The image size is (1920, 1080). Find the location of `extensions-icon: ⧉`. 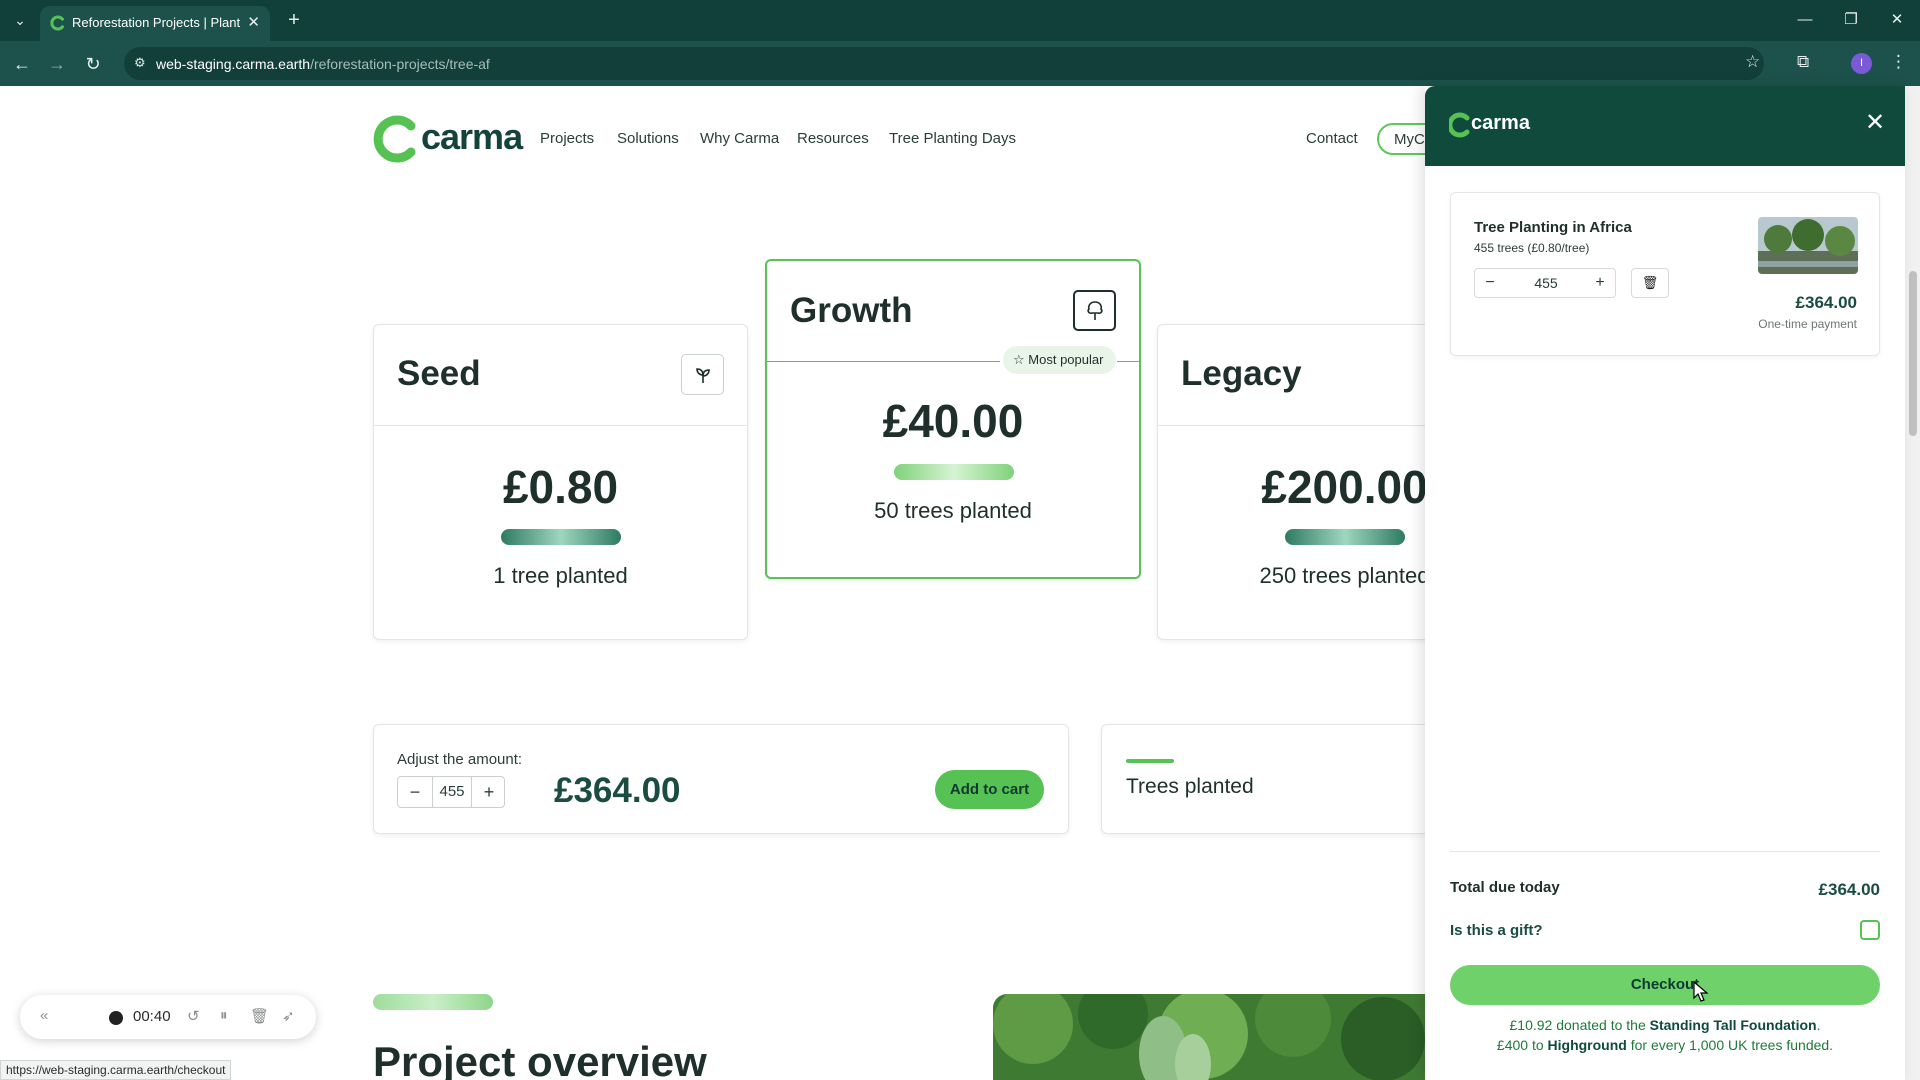

extensions-icon: ⧉ is located at coordinates (1803, 62).